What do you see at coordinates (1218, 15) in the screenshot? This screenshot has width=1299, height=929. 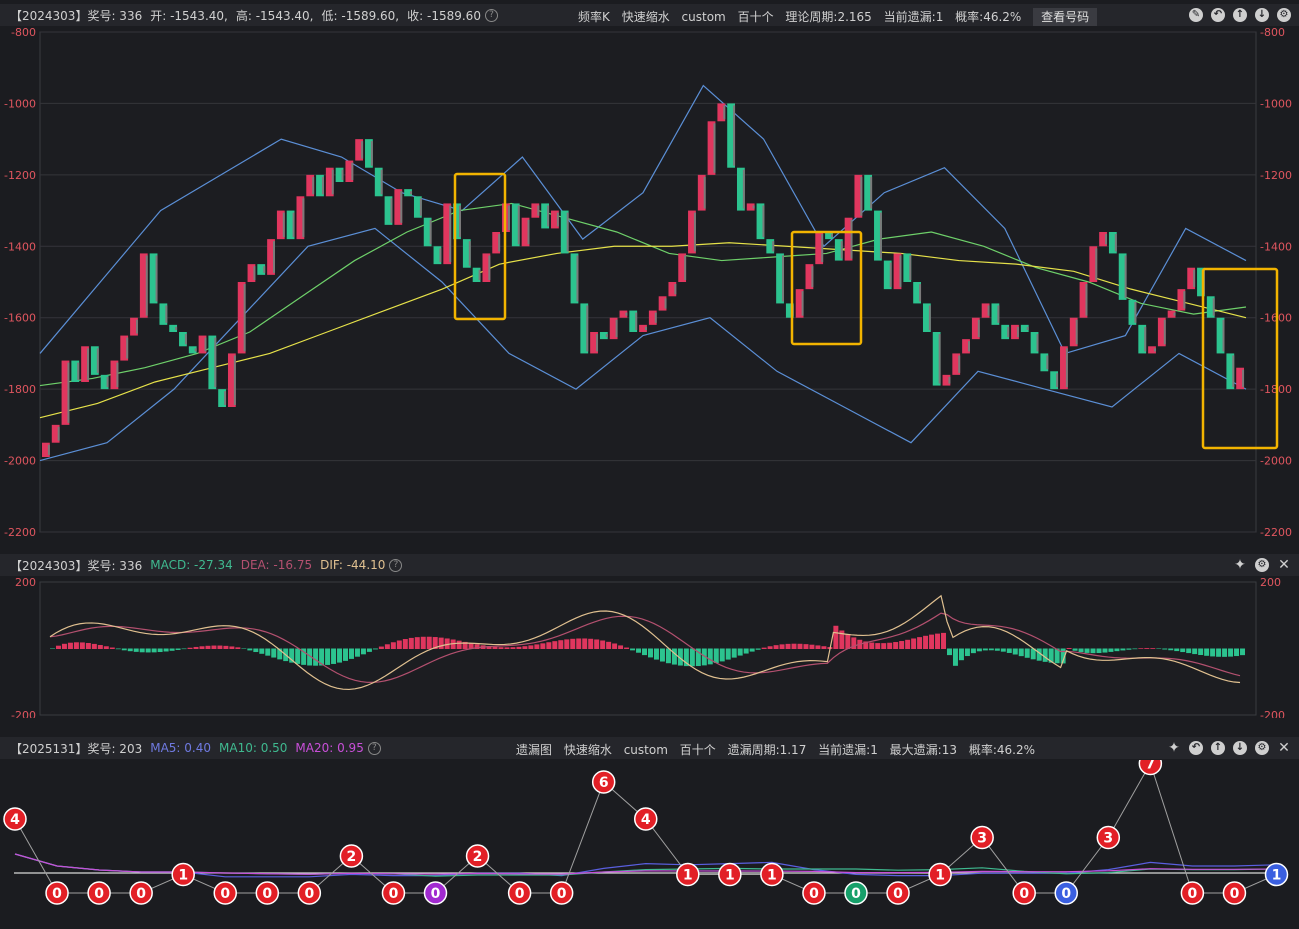 I see `back-icon: ↶` at bounding box center [1218, 15].